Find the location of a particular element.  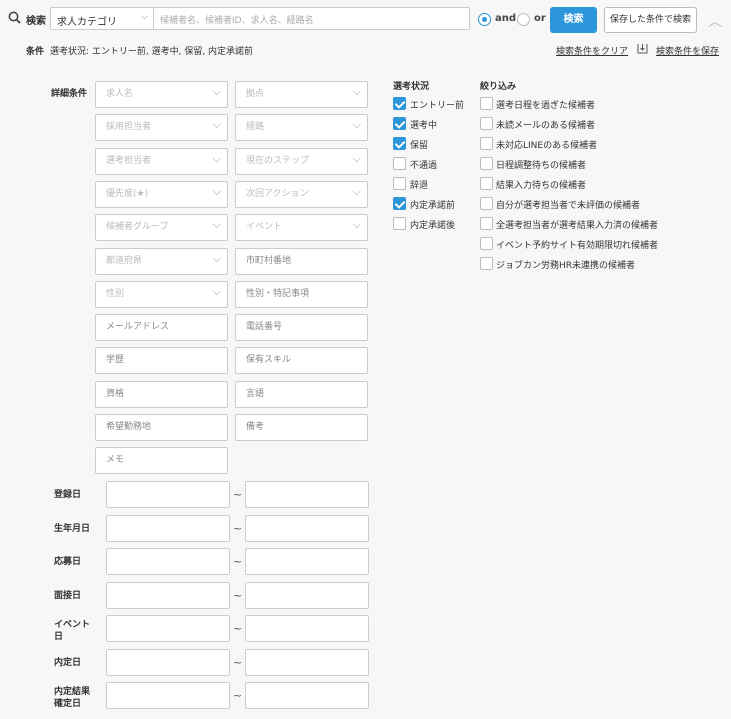

conditions-label: 条件 is located at coordinates (35, 52).